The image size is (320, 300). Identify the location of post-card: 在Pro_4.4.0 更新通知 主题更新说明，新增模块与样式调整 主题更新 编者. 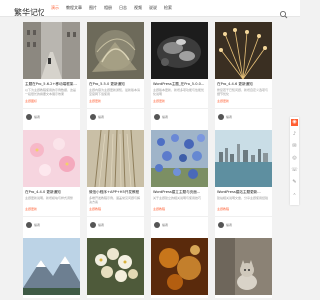
(51, 185).